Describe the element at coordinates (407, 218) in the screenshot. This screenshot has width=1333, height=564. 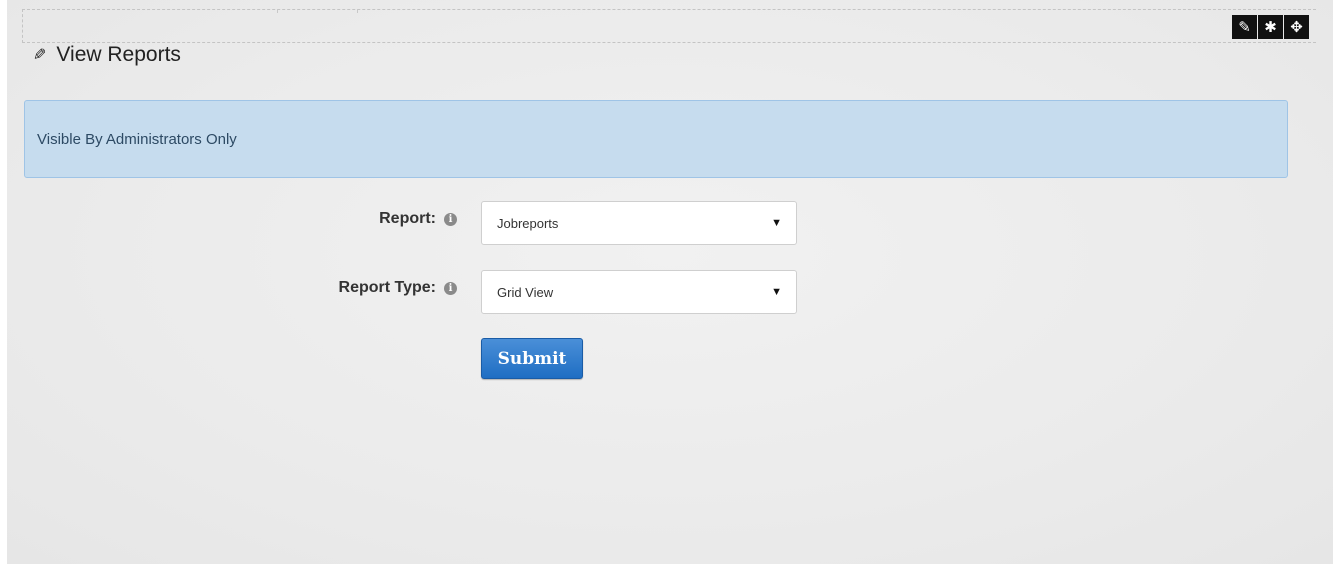
I see `report-label-text: Report:` at that location.